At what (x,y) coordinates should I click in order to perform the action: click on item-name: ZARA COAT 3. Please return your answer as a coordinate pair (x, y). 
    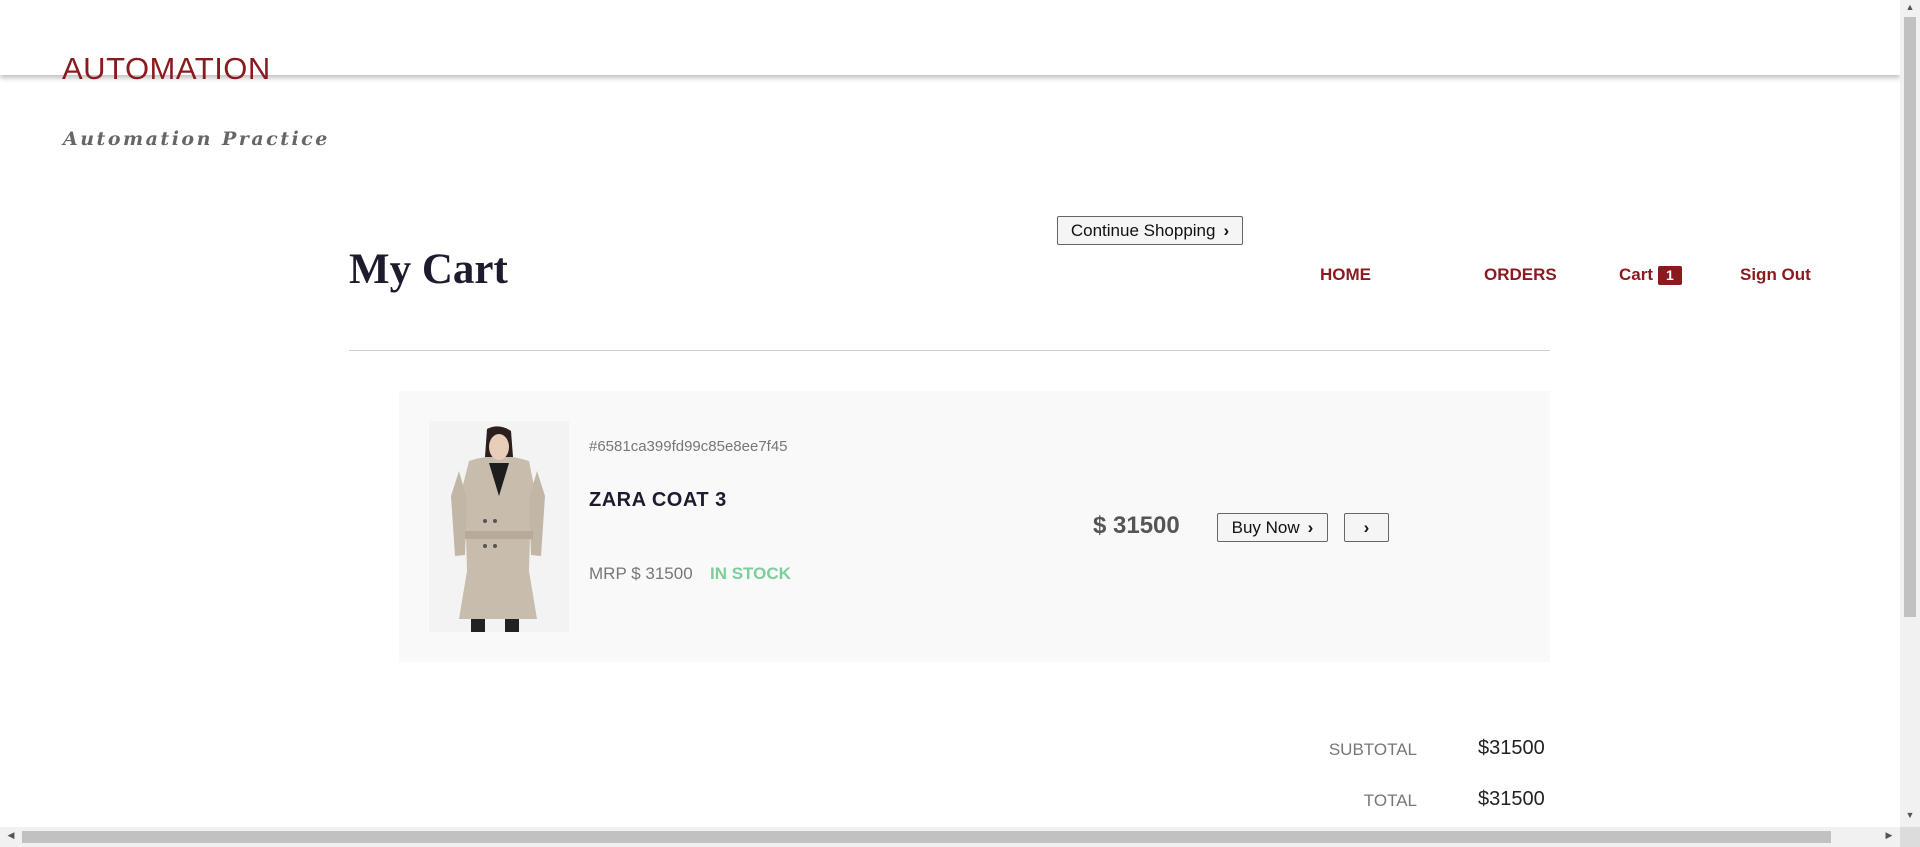
    Looking at the image, I should click on (658, 500).